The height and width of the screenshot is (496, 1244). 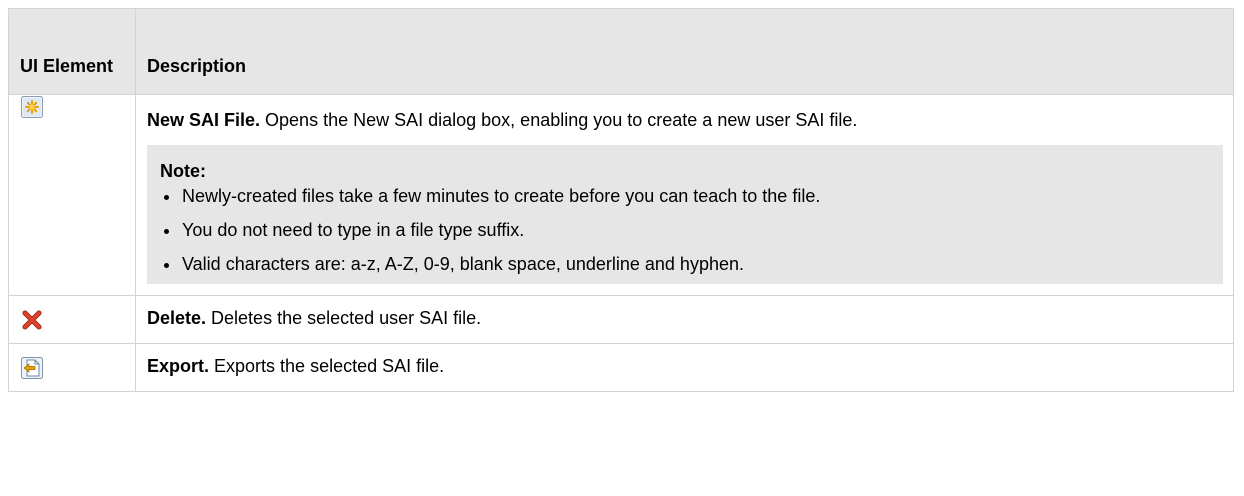 I want to click on row-title: New SAI File., so click(x=204, y=120).